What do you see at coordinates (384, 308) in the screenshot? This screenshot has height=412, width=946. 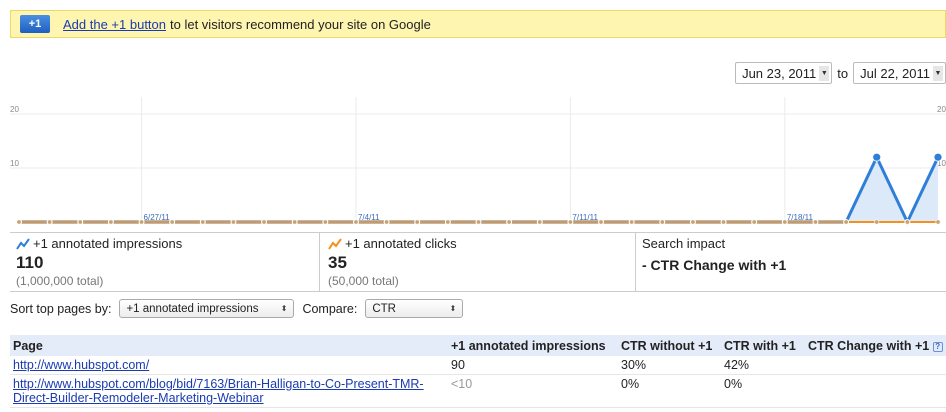 I see `compare-selected: CTR` at bounding box center [384, 308].